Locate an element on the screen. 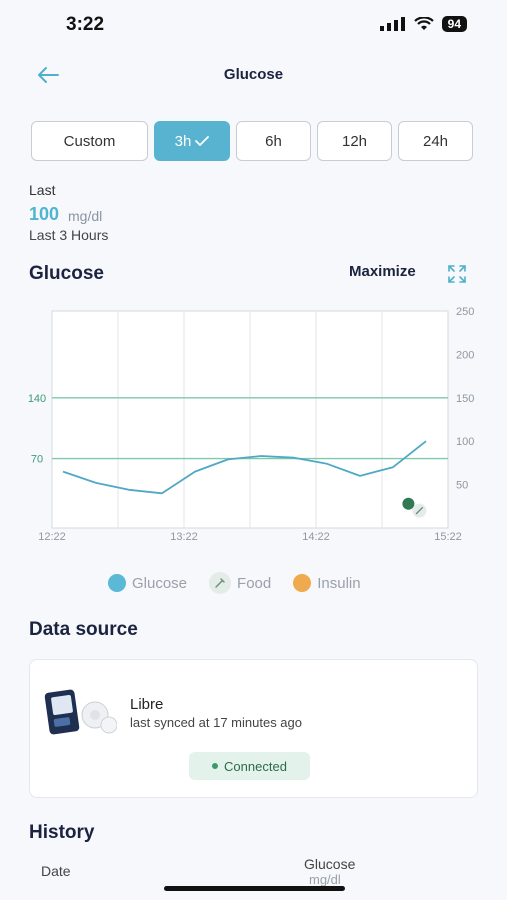 The width and height of the screenshot is (507, 900). tab-label: 24h is located at coordinates (435, 141).